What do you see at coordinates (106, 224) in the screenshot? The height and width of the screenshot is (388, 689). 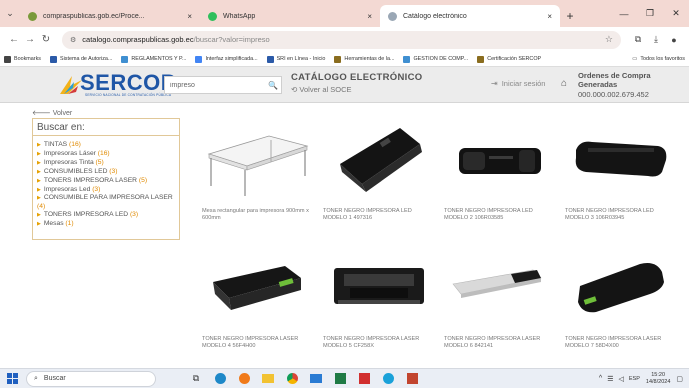 I see `filter-item: ▶ Mesas (1)` at bounding box center [106, 224].